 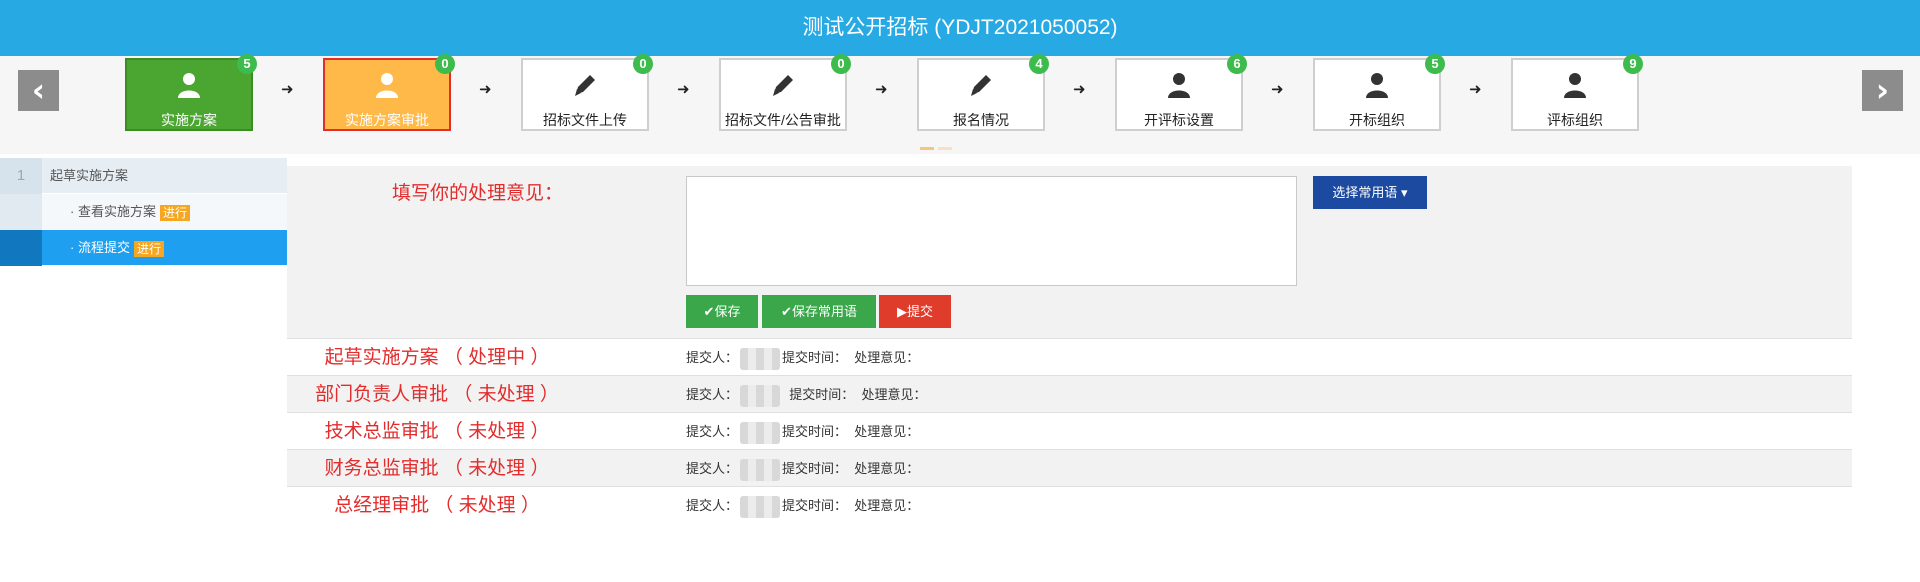 What do you see at coordinates (100, 247) in the screenshot?
I see `sidebar-item-label: · 流程提交` at bounding box center [100, 247].